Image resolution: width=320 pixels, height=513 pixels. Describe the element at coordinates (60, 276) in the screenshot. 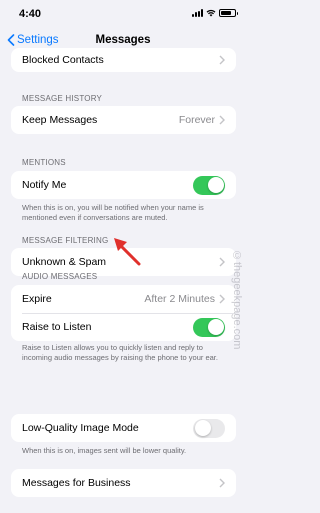

I see `header-audio-messages: AUDIO MESSAGES` at that location.